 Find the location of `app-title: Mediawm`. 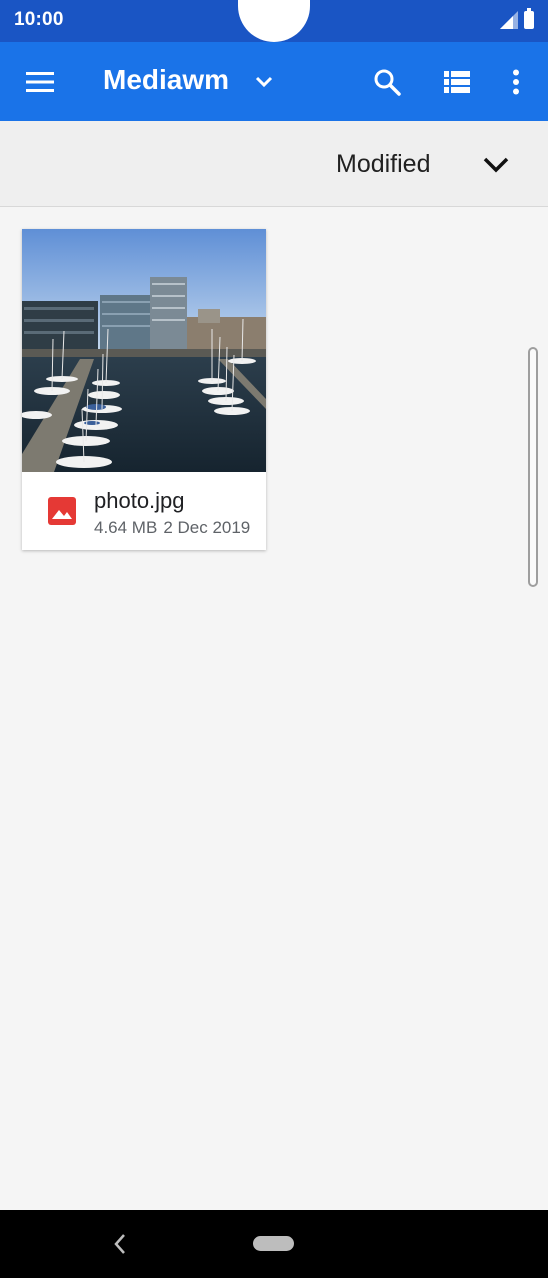

app-title: Mediawm is located at coordinates (166, 80).